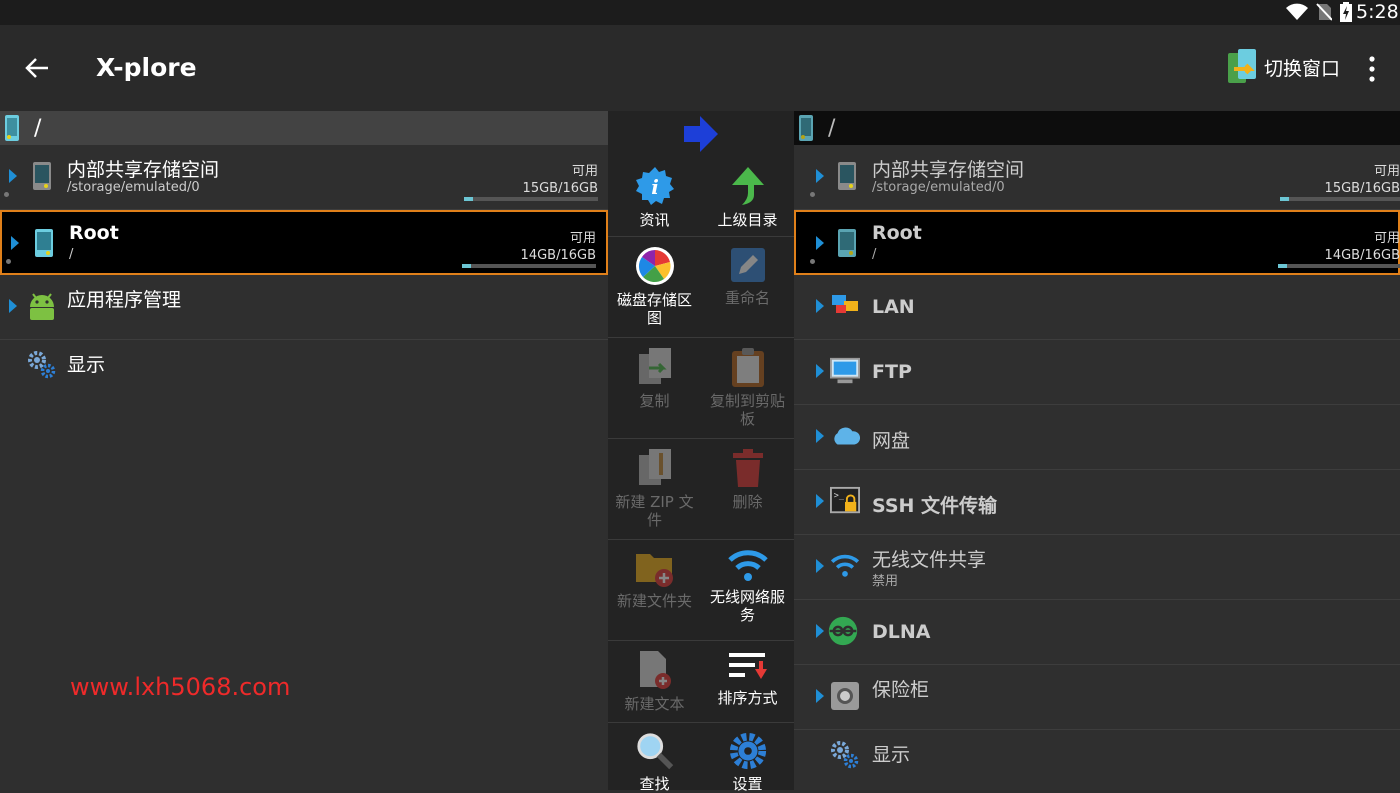 This screenshot has height=793, width=1400. Describe the element at coordinates (929, 560) in the screenshot. I see `item-name: 无线文件共享` at that location.